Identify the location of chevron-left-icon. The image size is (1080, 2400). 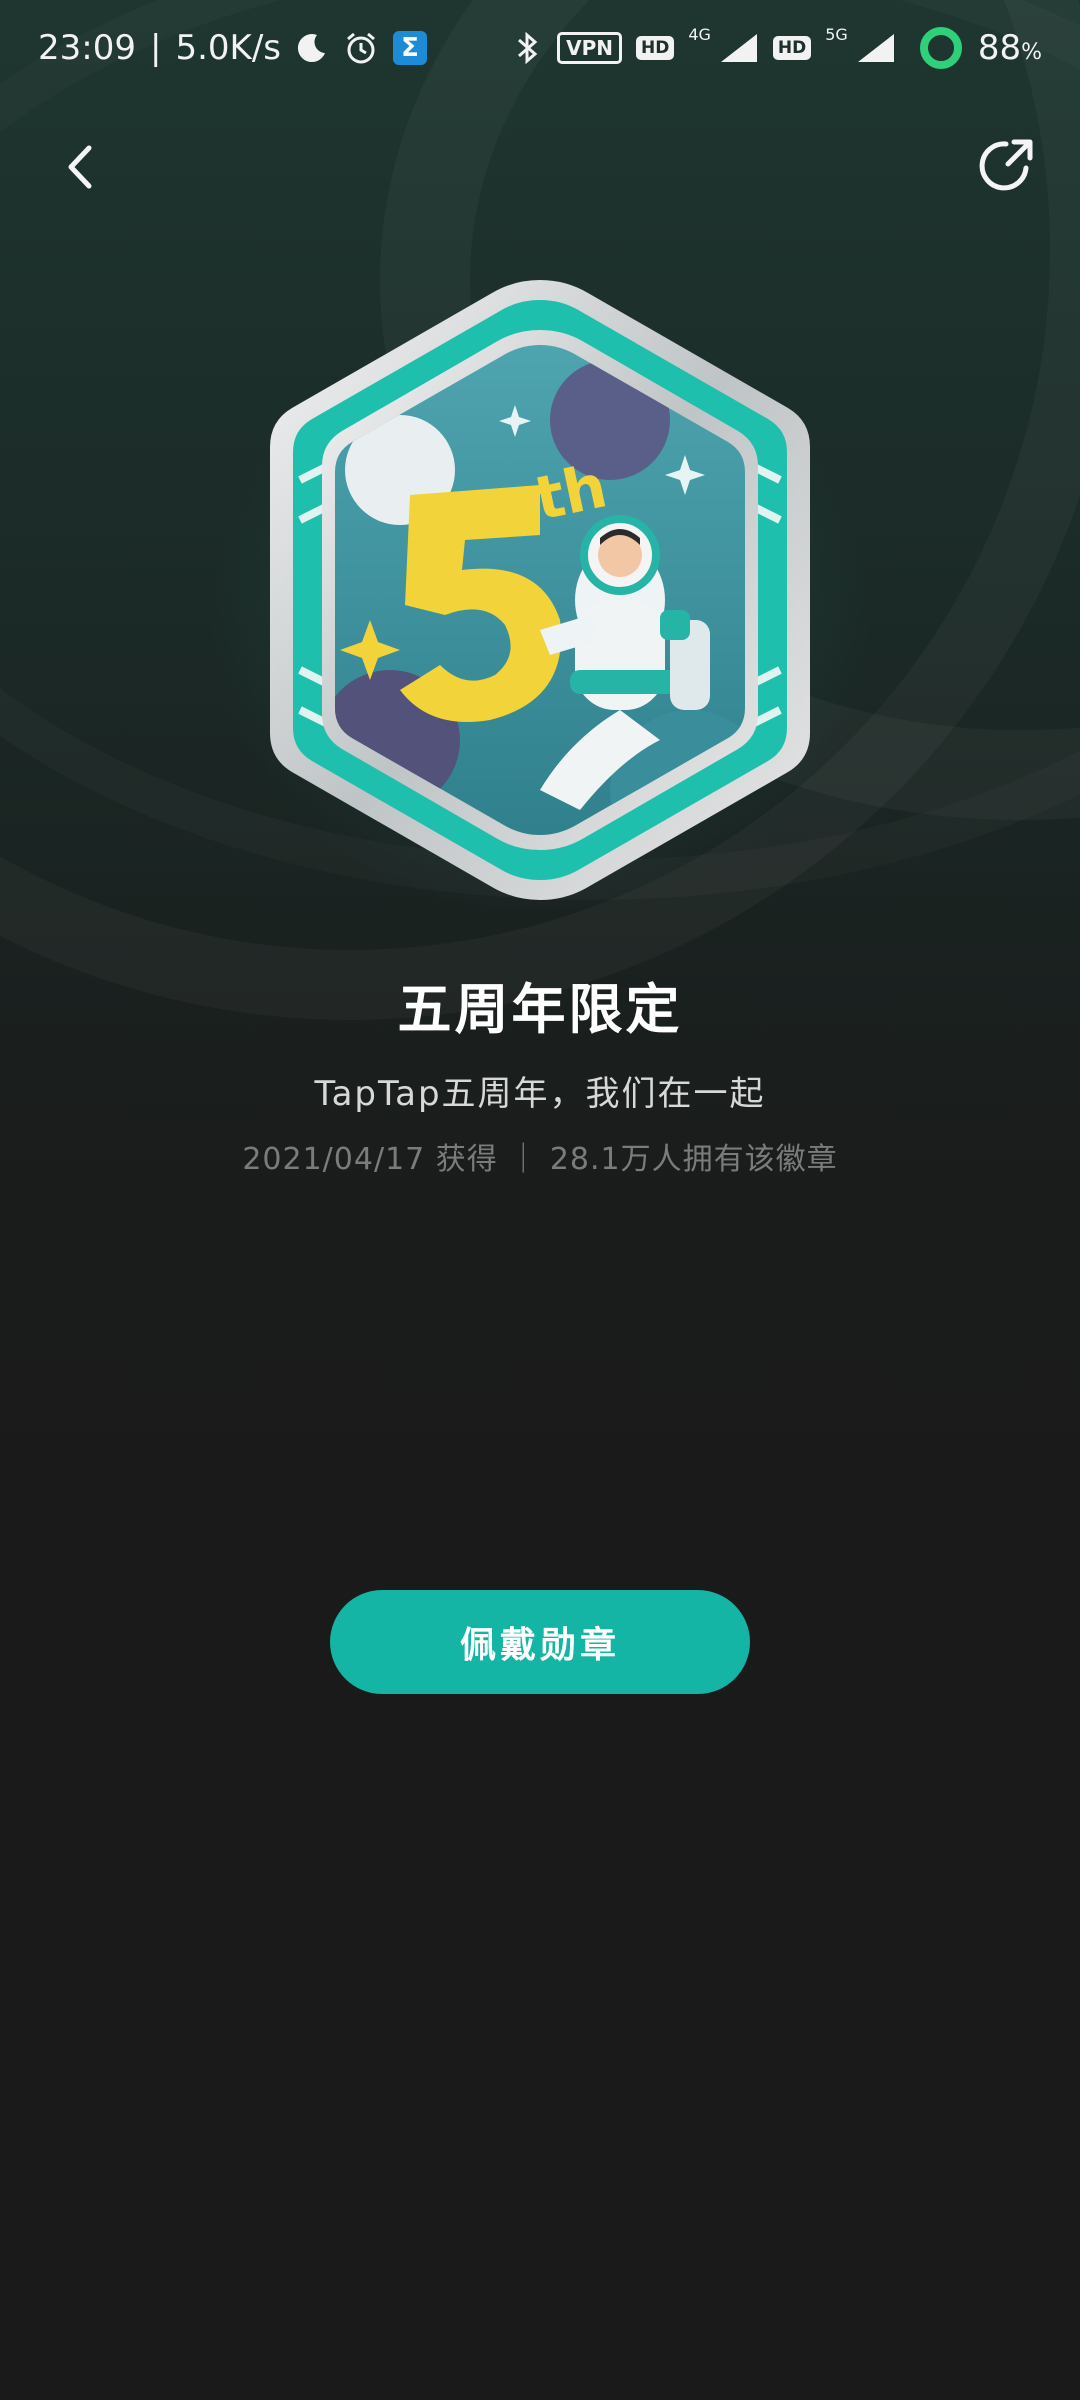
(80, 167).